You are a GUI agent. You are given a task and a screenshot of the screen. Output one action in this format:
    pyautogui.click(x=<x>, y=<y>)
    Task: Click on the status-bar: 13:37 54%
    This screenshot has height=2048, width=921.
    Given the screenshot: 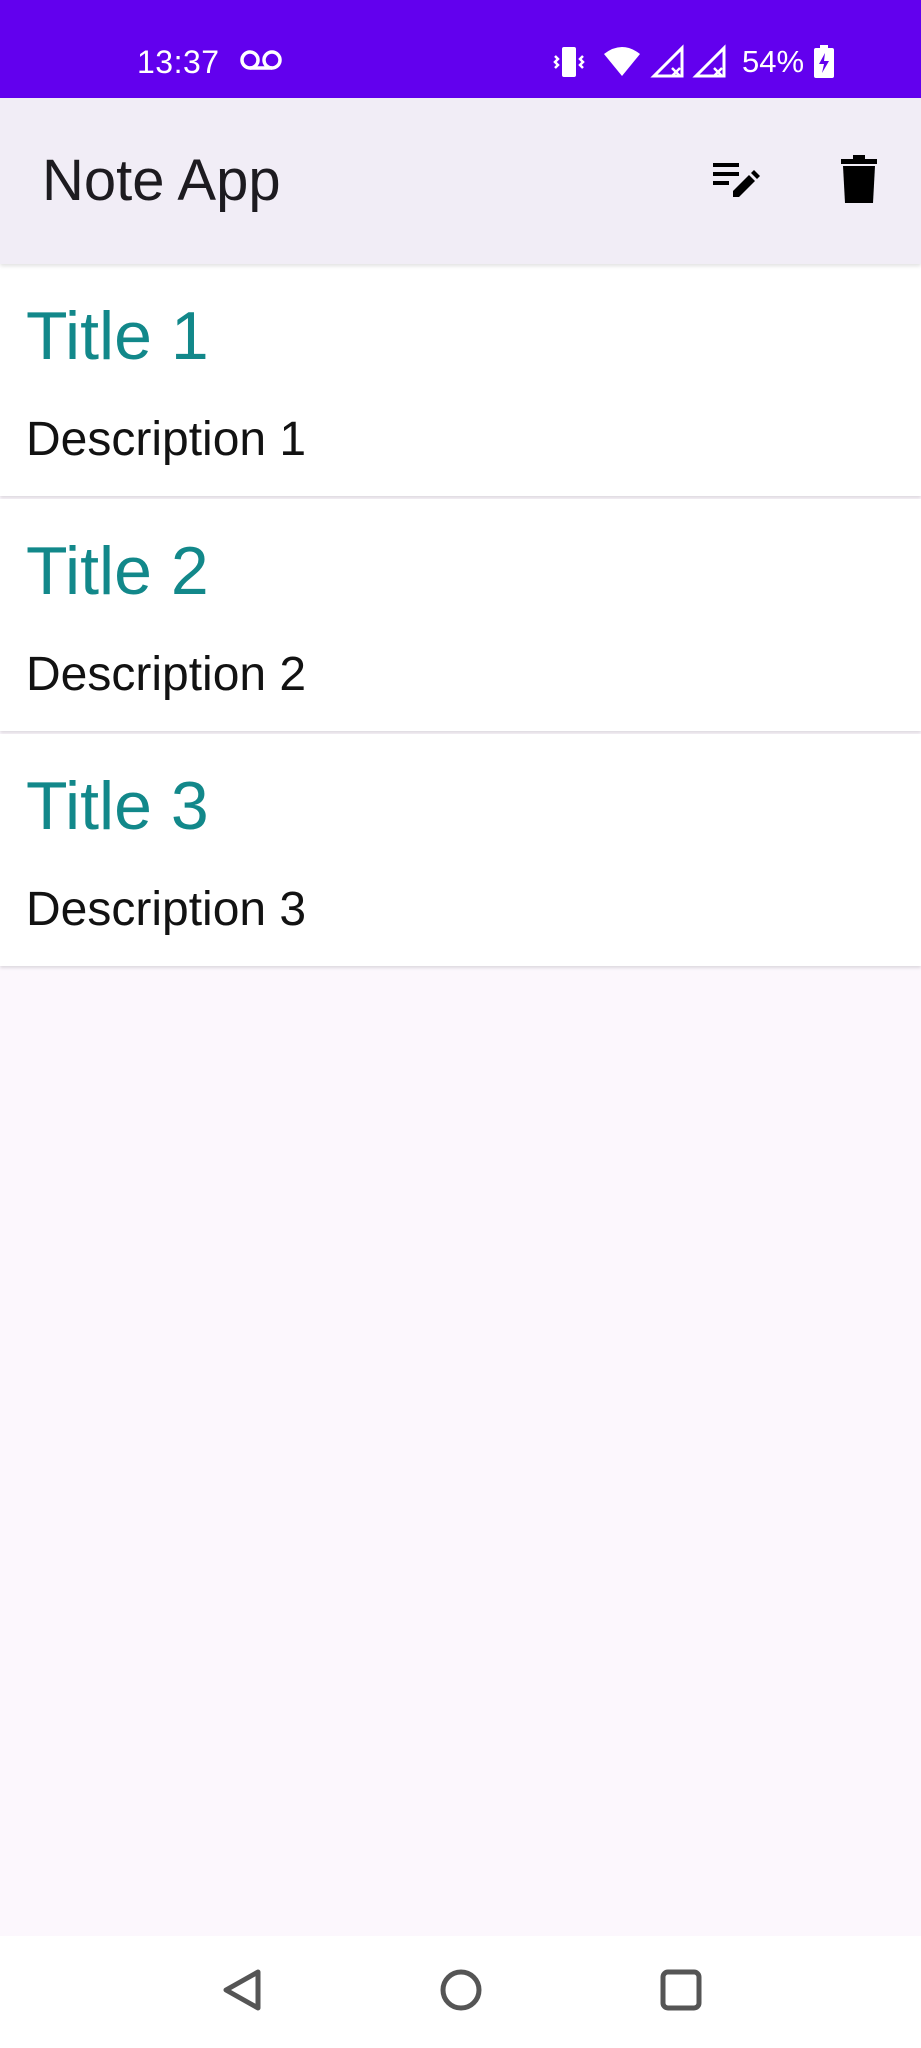 What is the action you would take?
    pyautogui.click(x=460, y=49)
    